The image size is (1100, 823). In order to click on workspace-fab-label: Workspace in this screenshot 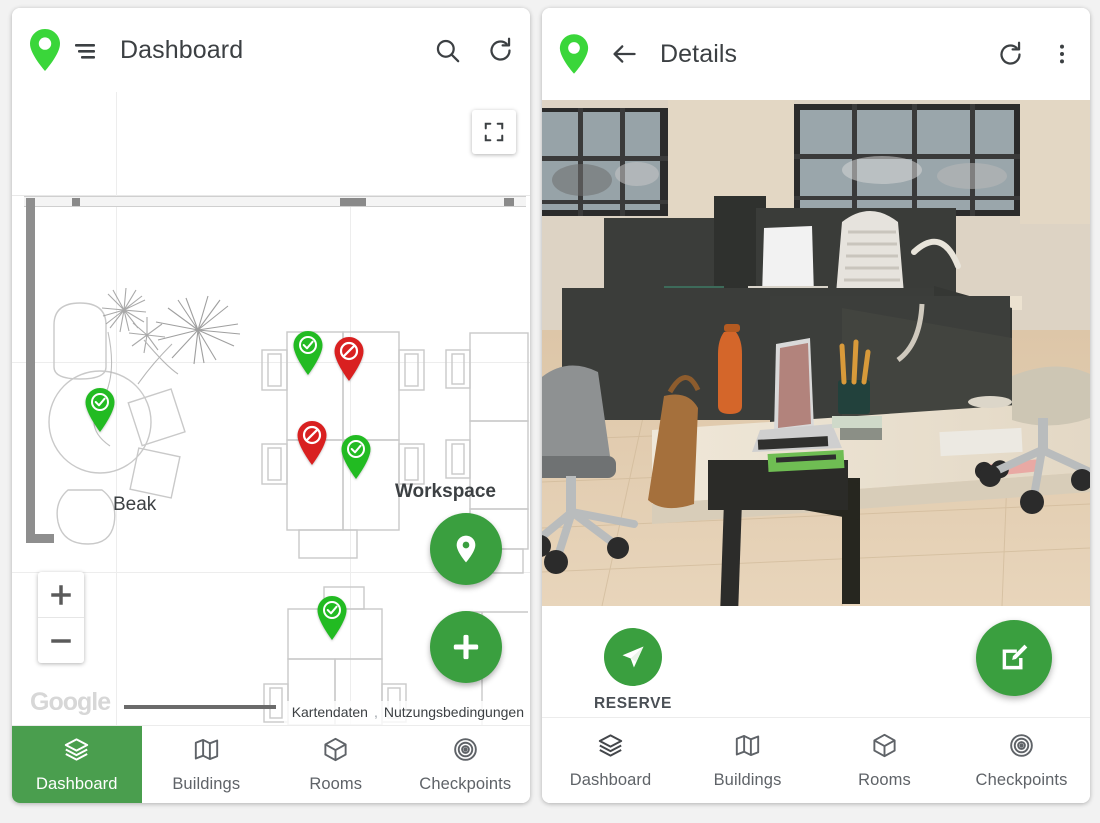, I will do `click(445, 491)`.